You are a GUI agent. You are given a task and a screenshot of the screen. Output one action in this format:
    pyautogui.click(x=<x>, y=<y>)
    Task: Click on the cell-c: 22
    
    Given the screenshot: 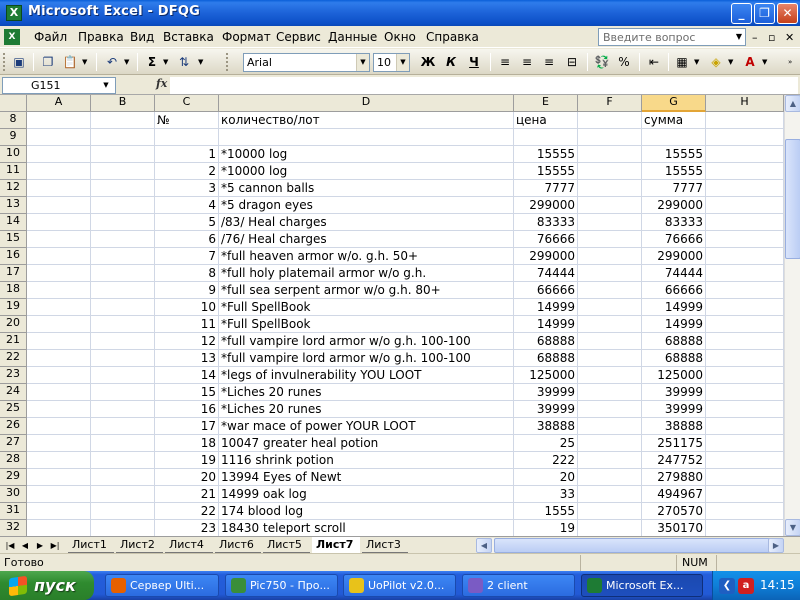 What is the action you would take?
    pyautogui.click(x=187, y=511)
    